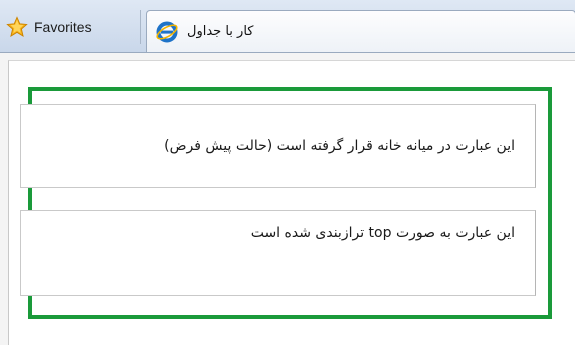  Describe the element at coordinates (140, 27) in the screenshot. I see `tab-divider` at that location.